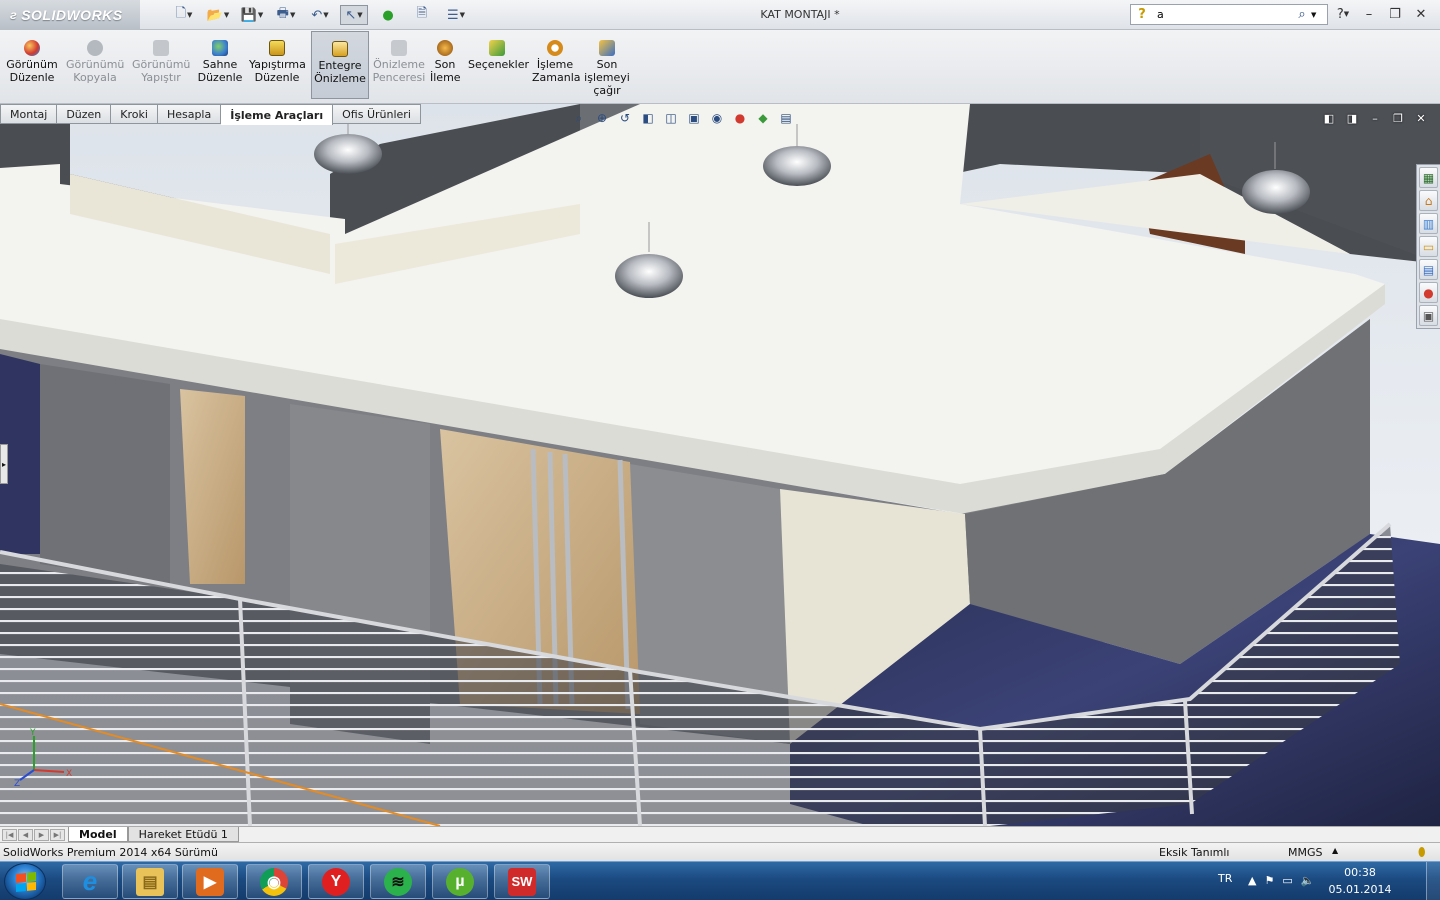 The height and width of the screenshot is (900, 1440). I want to click on taskbar-app-chrome: ◉, so click(274, 881).